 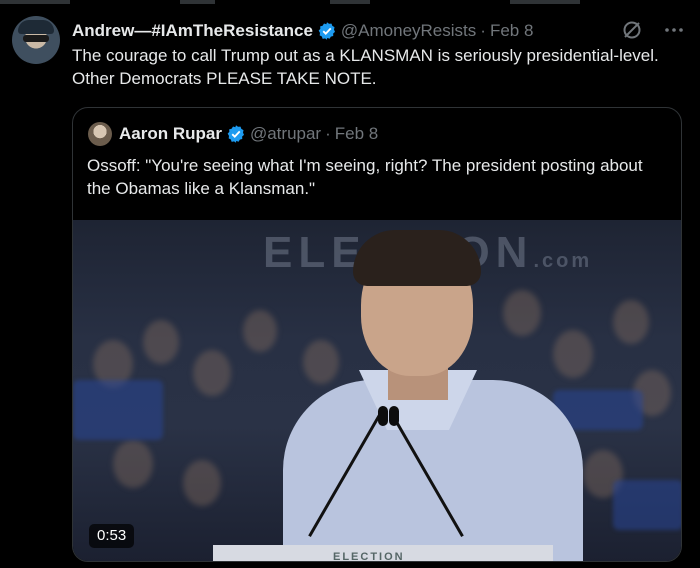 I want to click on author-handle: @AmoneyResists, so click(x=408, y=31).